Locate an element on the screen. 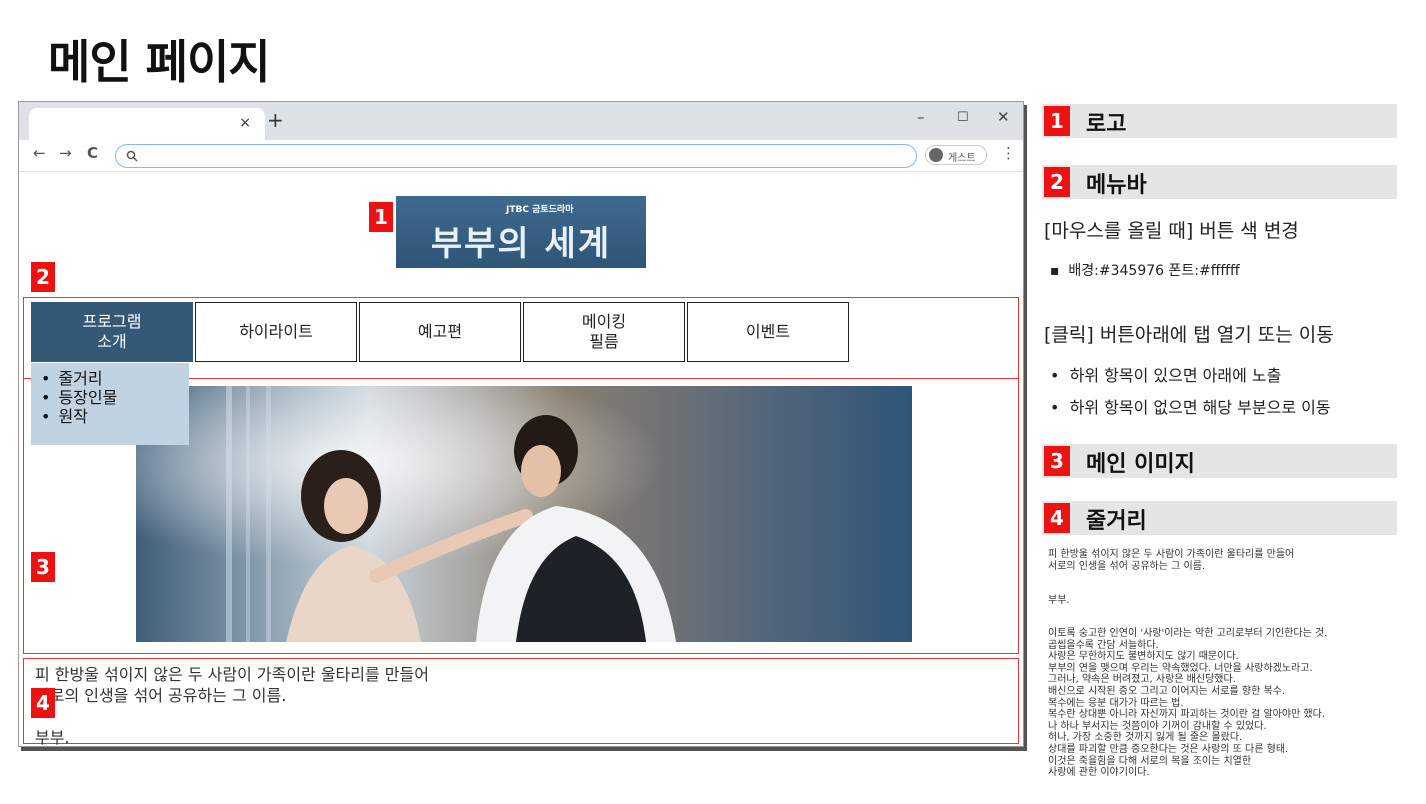 This screenshot has width=1426, height=804. browser-toolbar: ← → C 게스트 ⋮ is located at coordinates (521, 156).